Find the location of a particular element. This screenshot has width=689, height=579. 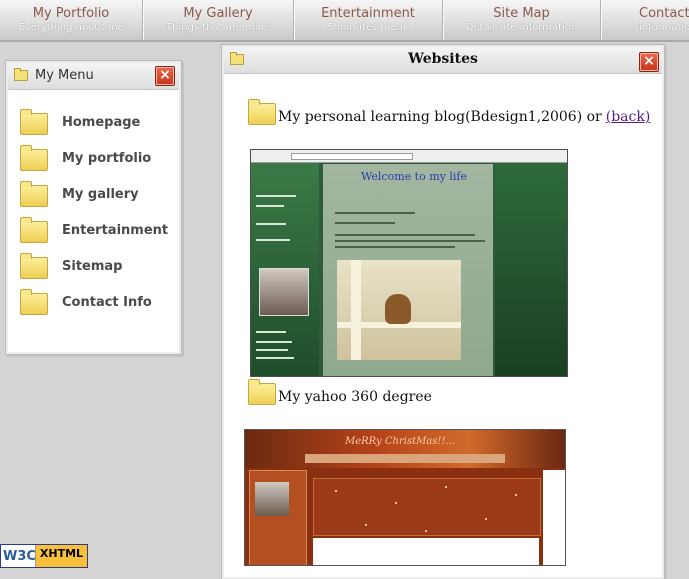

back-link: (back) is located at coordinates (628, 117).